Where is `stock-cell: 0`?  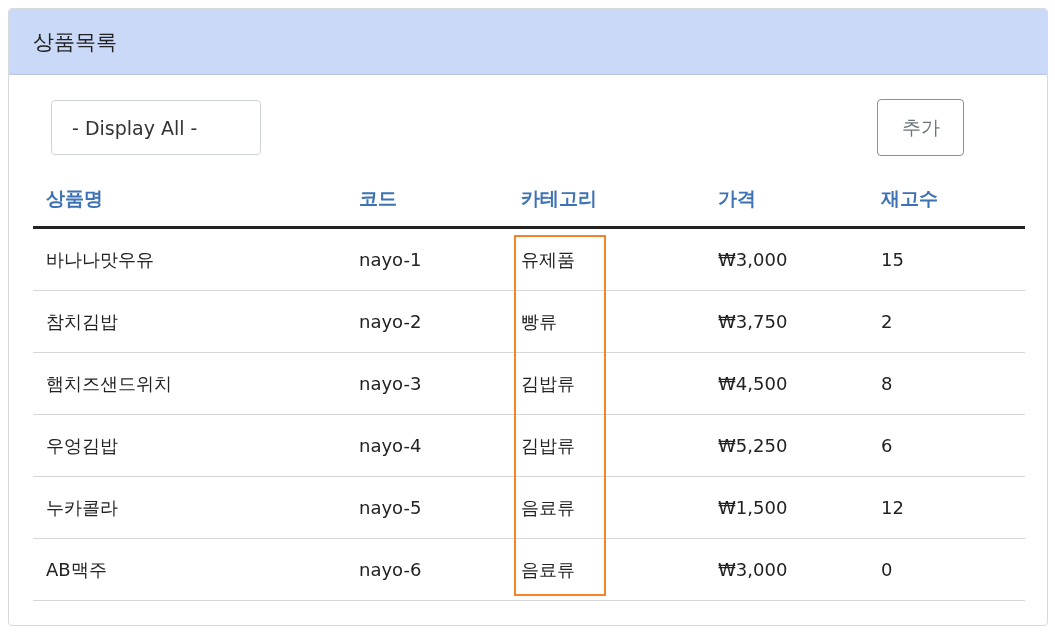
stock-cell: 0 is located at coordinates (946, 570).